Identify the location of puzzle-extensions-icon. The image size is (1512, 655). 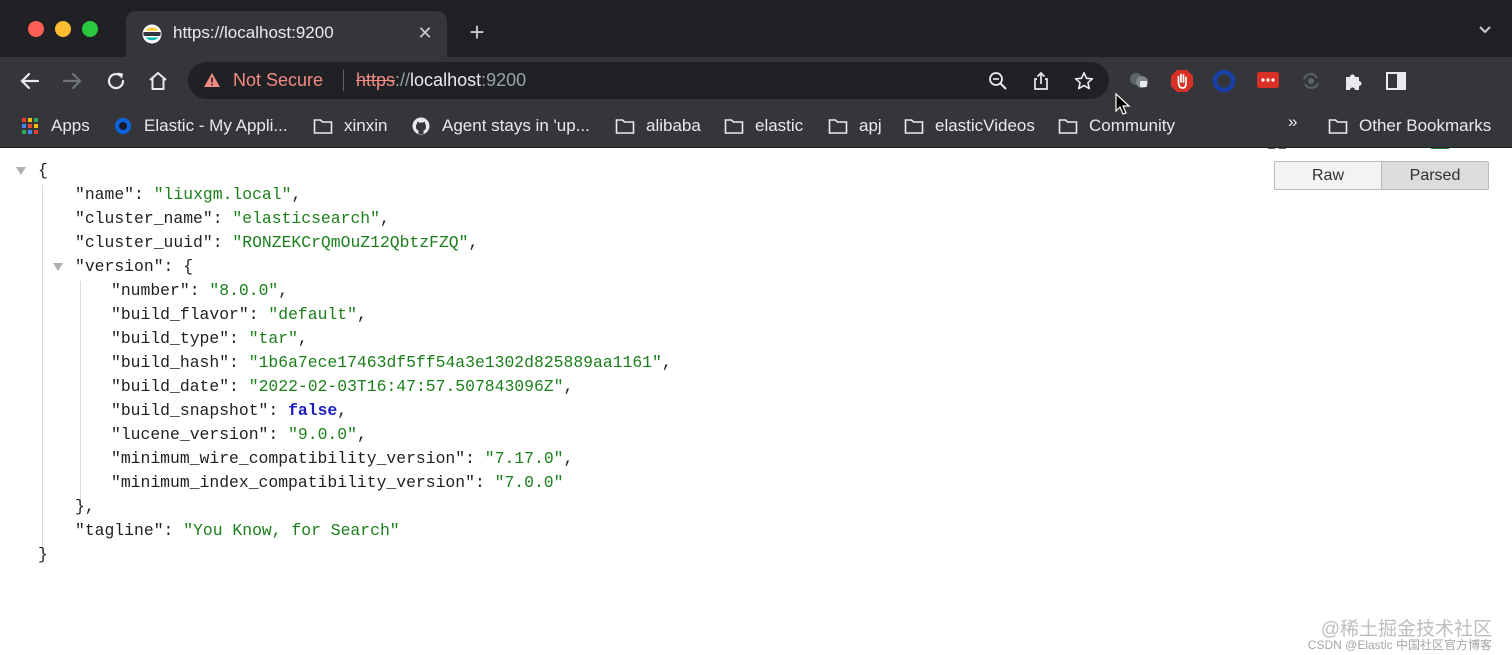
(1354, 81).